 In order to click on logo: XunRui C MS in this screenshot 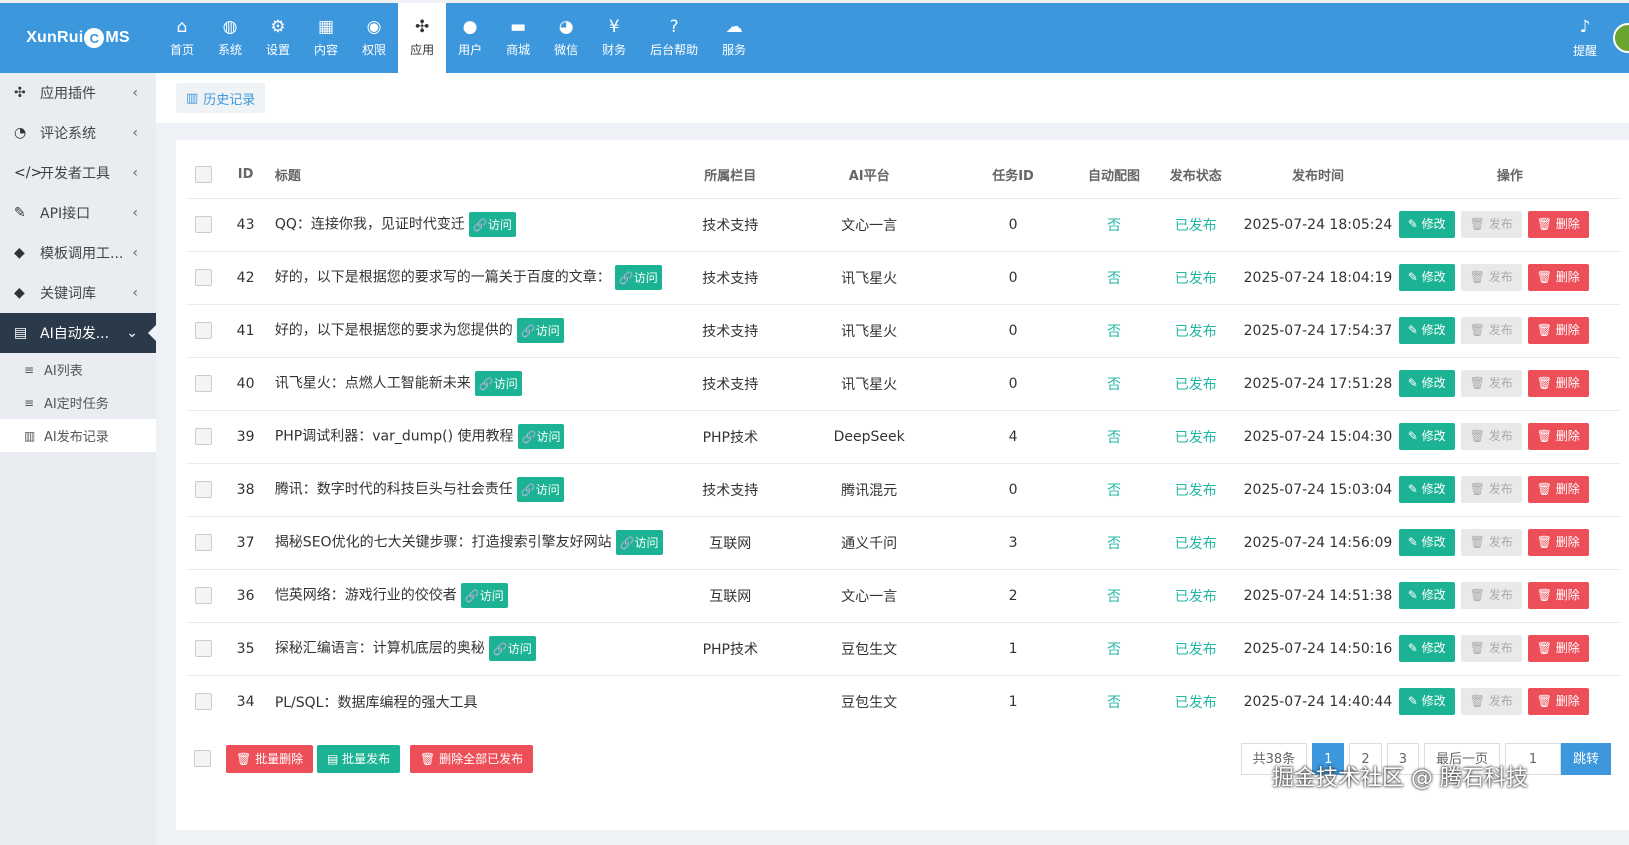, I will do `click(78, 38)`.